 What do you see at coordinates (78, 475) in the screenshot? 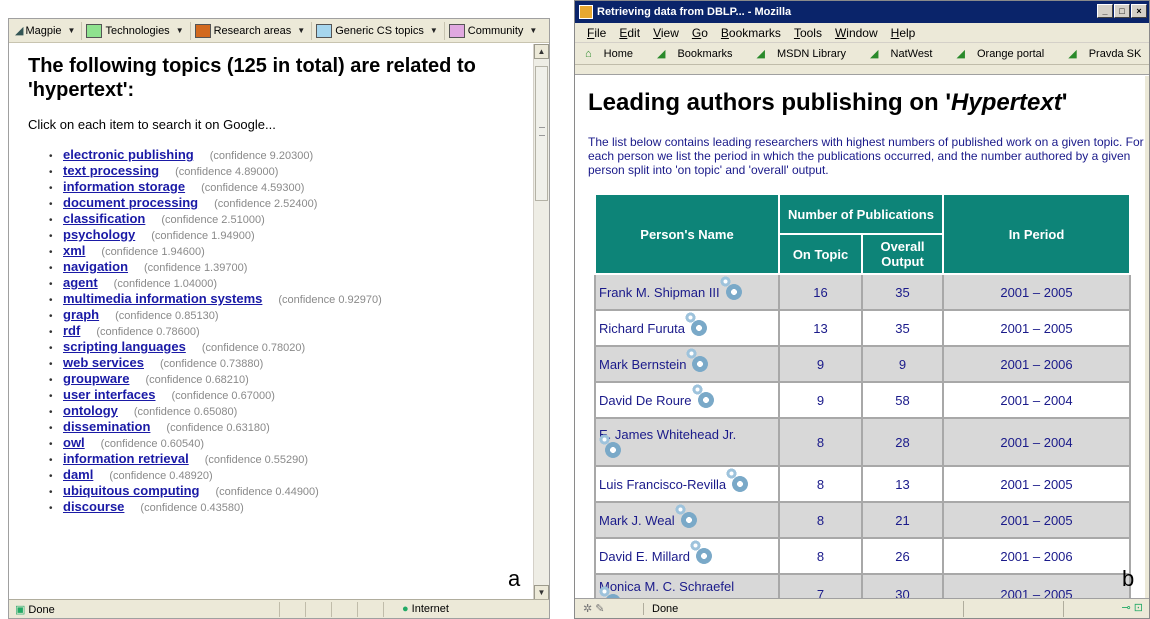
I see `topic-link: daml` at bounding box center [78, 475].